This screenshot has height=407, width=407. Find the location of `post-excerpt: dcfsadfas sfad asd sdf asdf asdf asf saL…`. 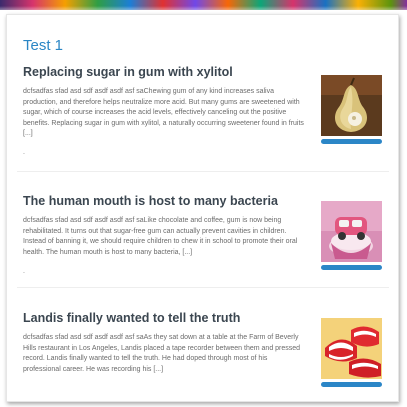

post-excerpt: dcfsadfas sfad asd sdf asdf asdf asf saL… is located at coordinates (160, 236).